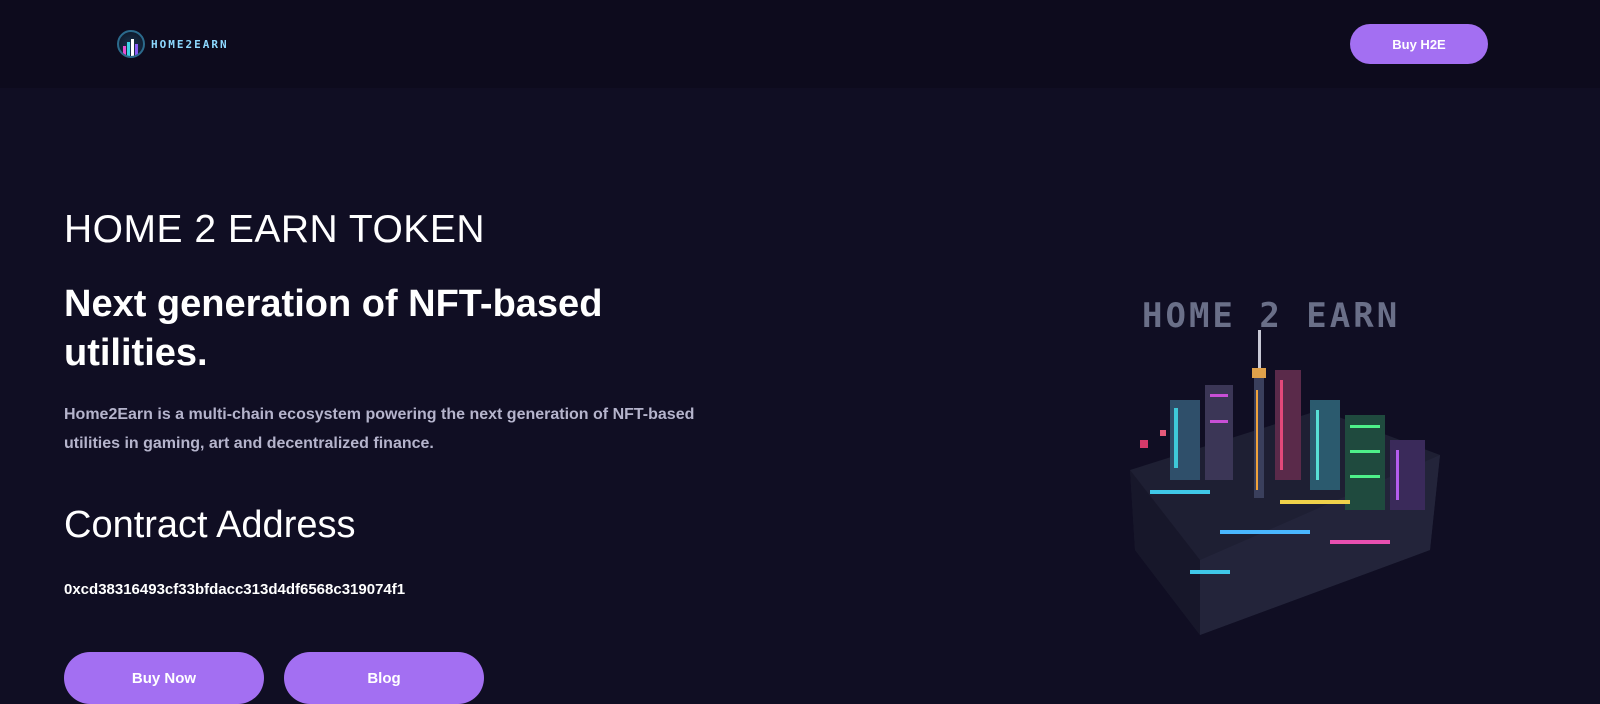  What do you see at coordinates (164, 678) in the screenshot?
I see `buy-now-button: Buy Now` at bounding box center [164, 678].